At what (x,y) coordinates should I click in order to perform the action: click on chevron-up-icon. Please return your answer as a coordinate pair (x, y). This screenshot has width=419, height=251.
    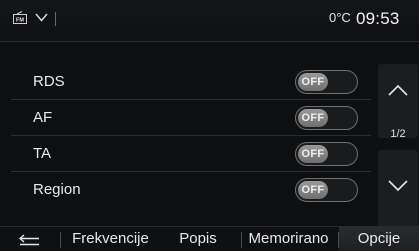
    Looking at the image, I should click on (398, 90).